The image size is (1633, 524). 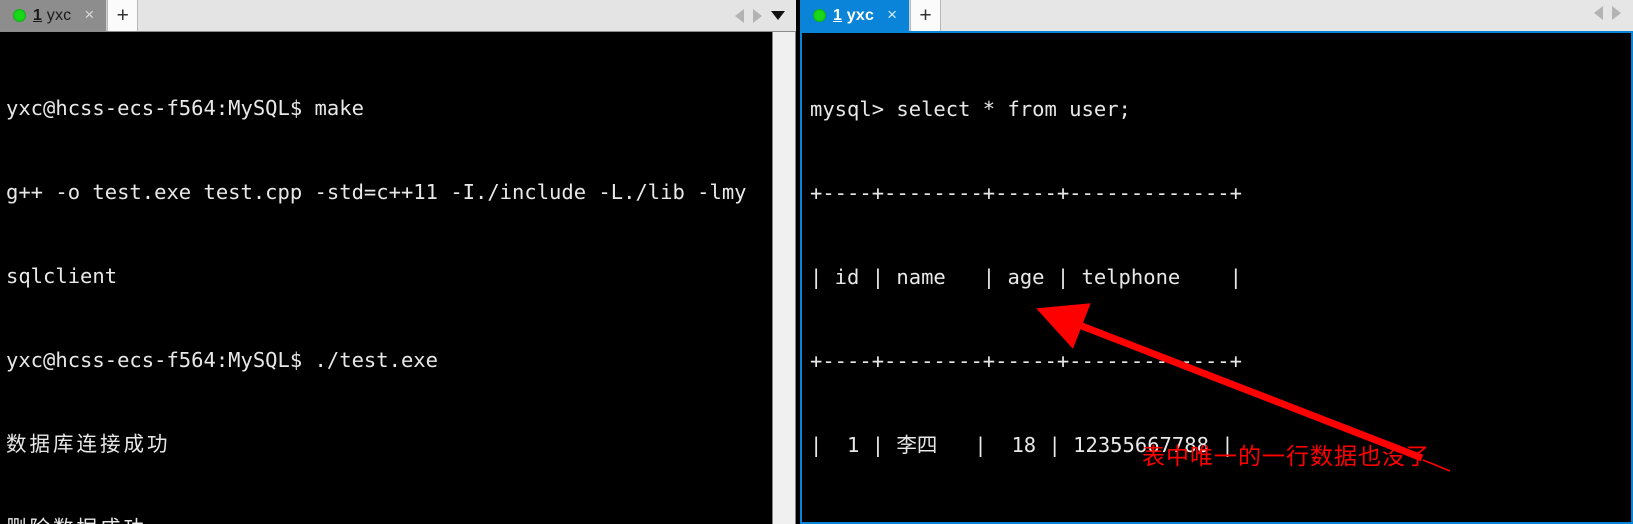 I want to click on right-tab-label: 1 yxc, so click(x=853, y=16).